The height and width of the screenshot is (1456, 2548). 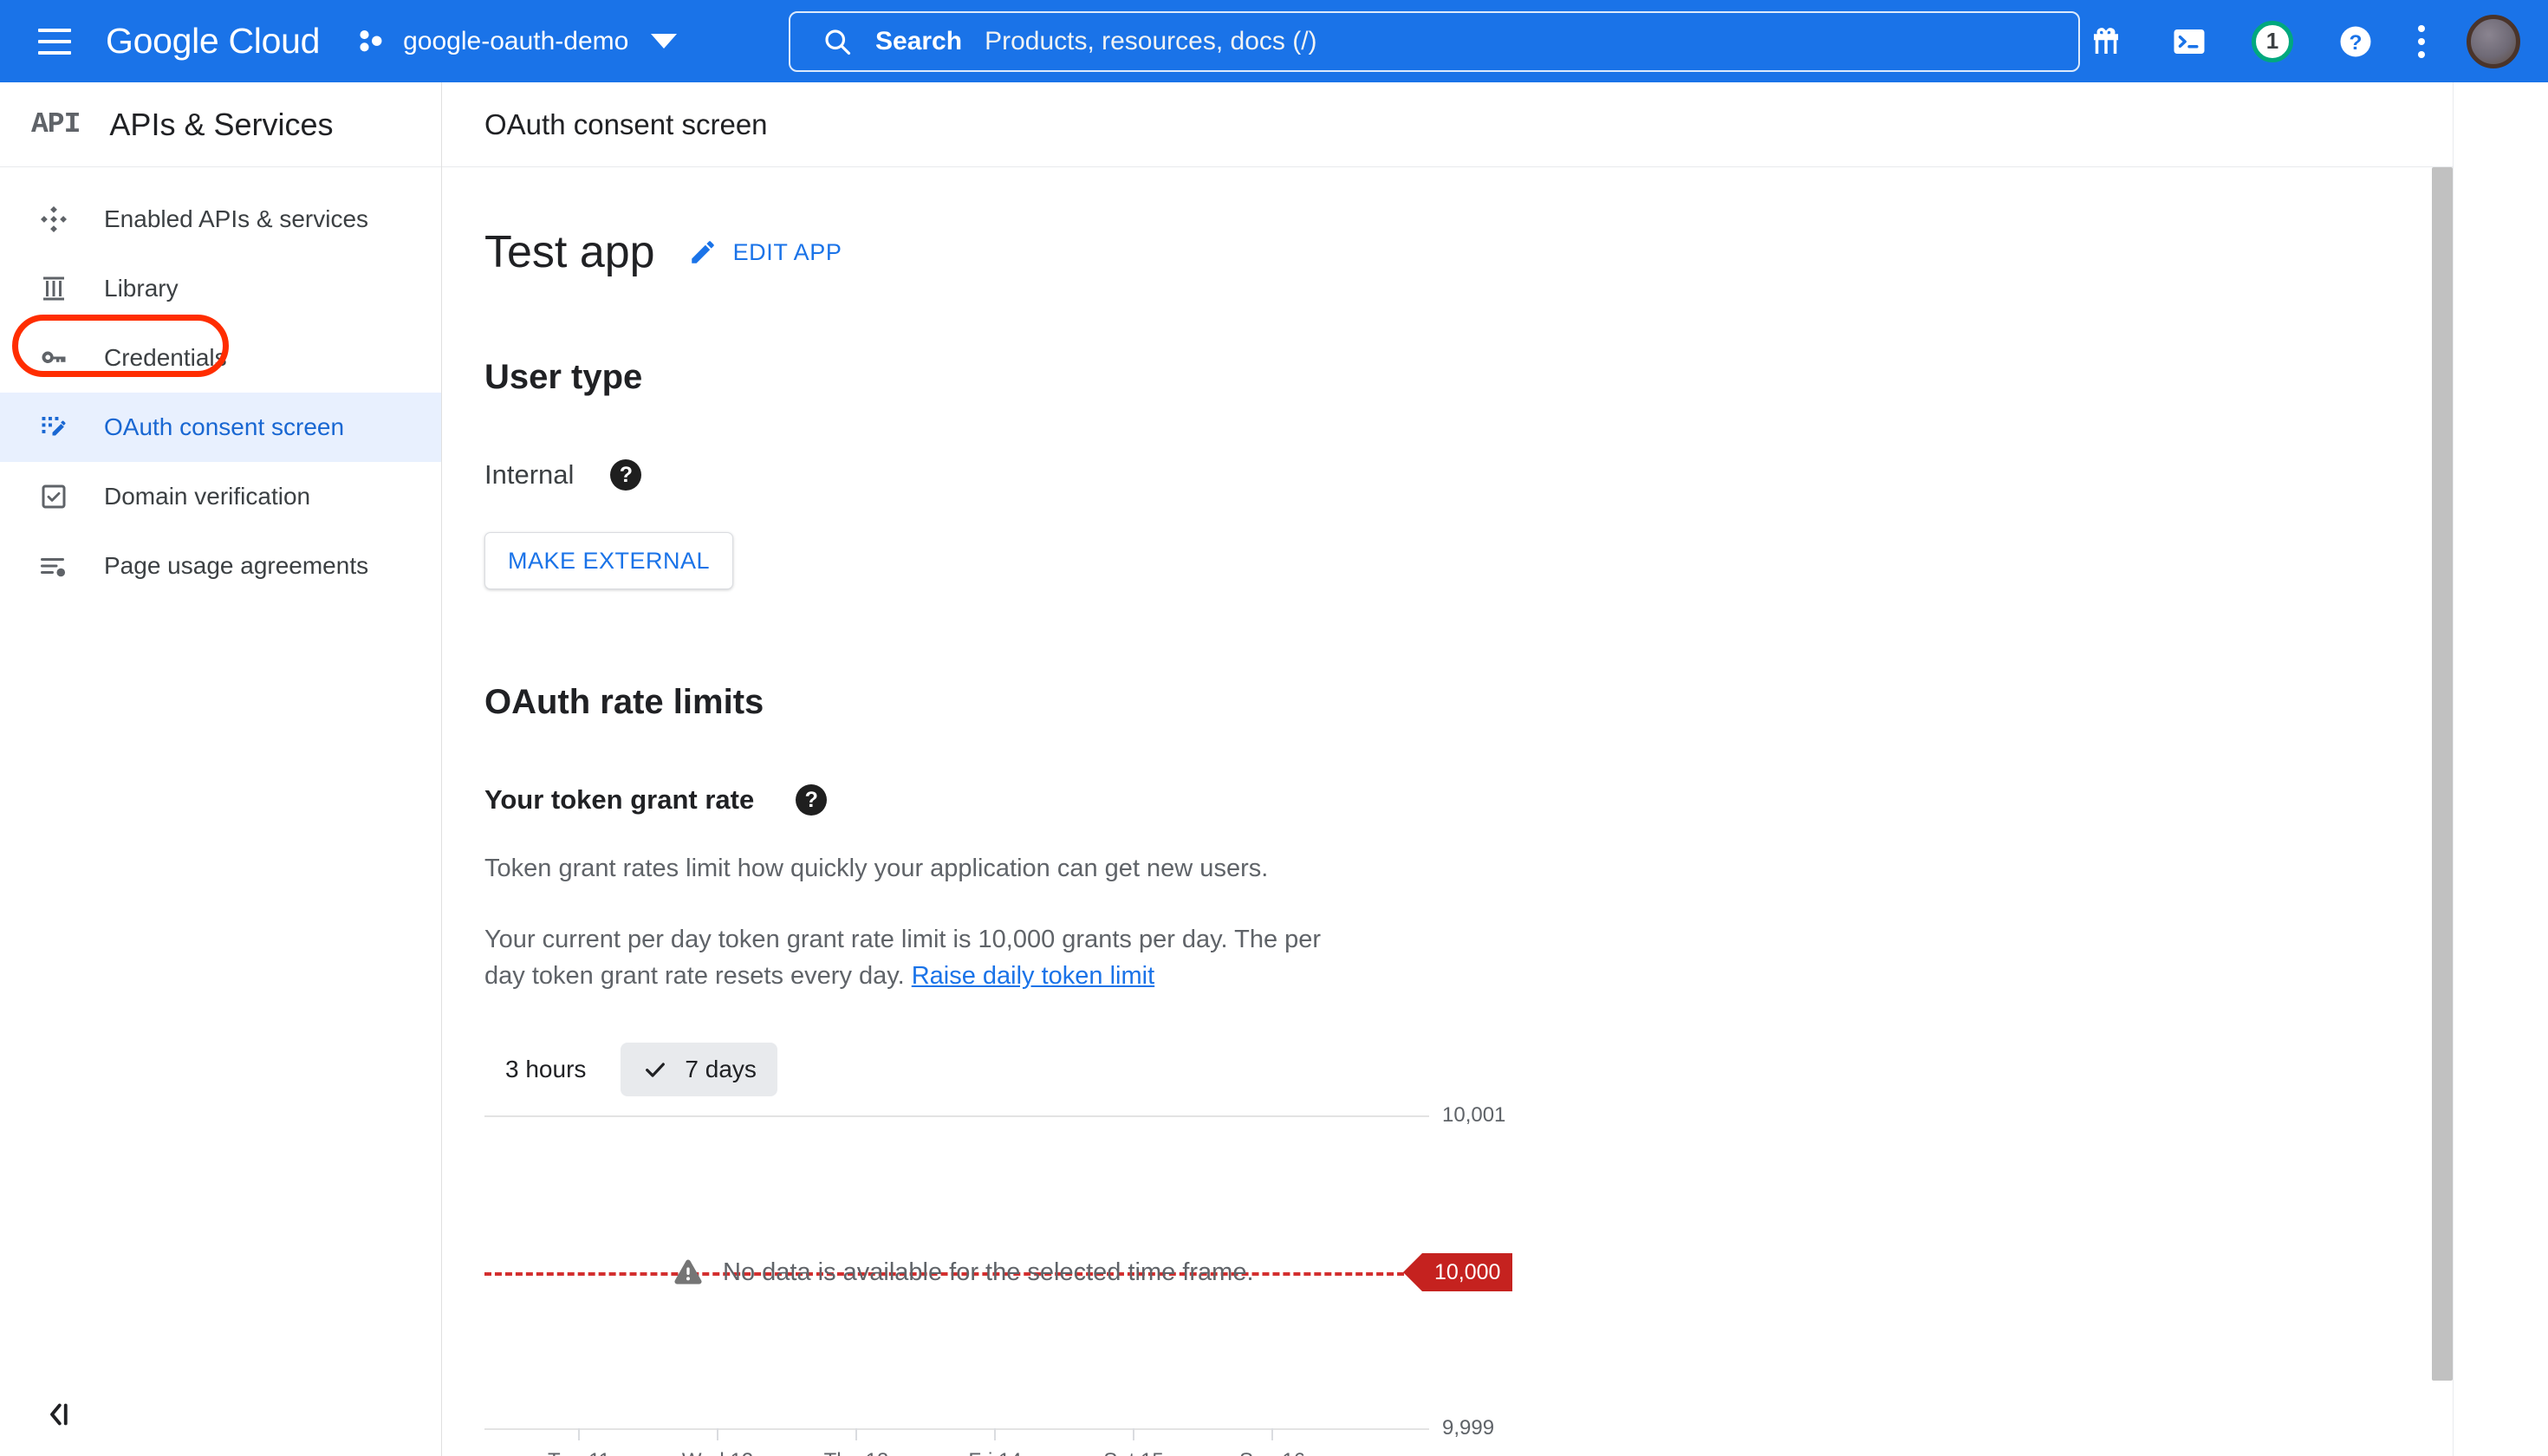 I want to click on chart-x-tick-label: Fri 14, so click(x=994, y=1452).